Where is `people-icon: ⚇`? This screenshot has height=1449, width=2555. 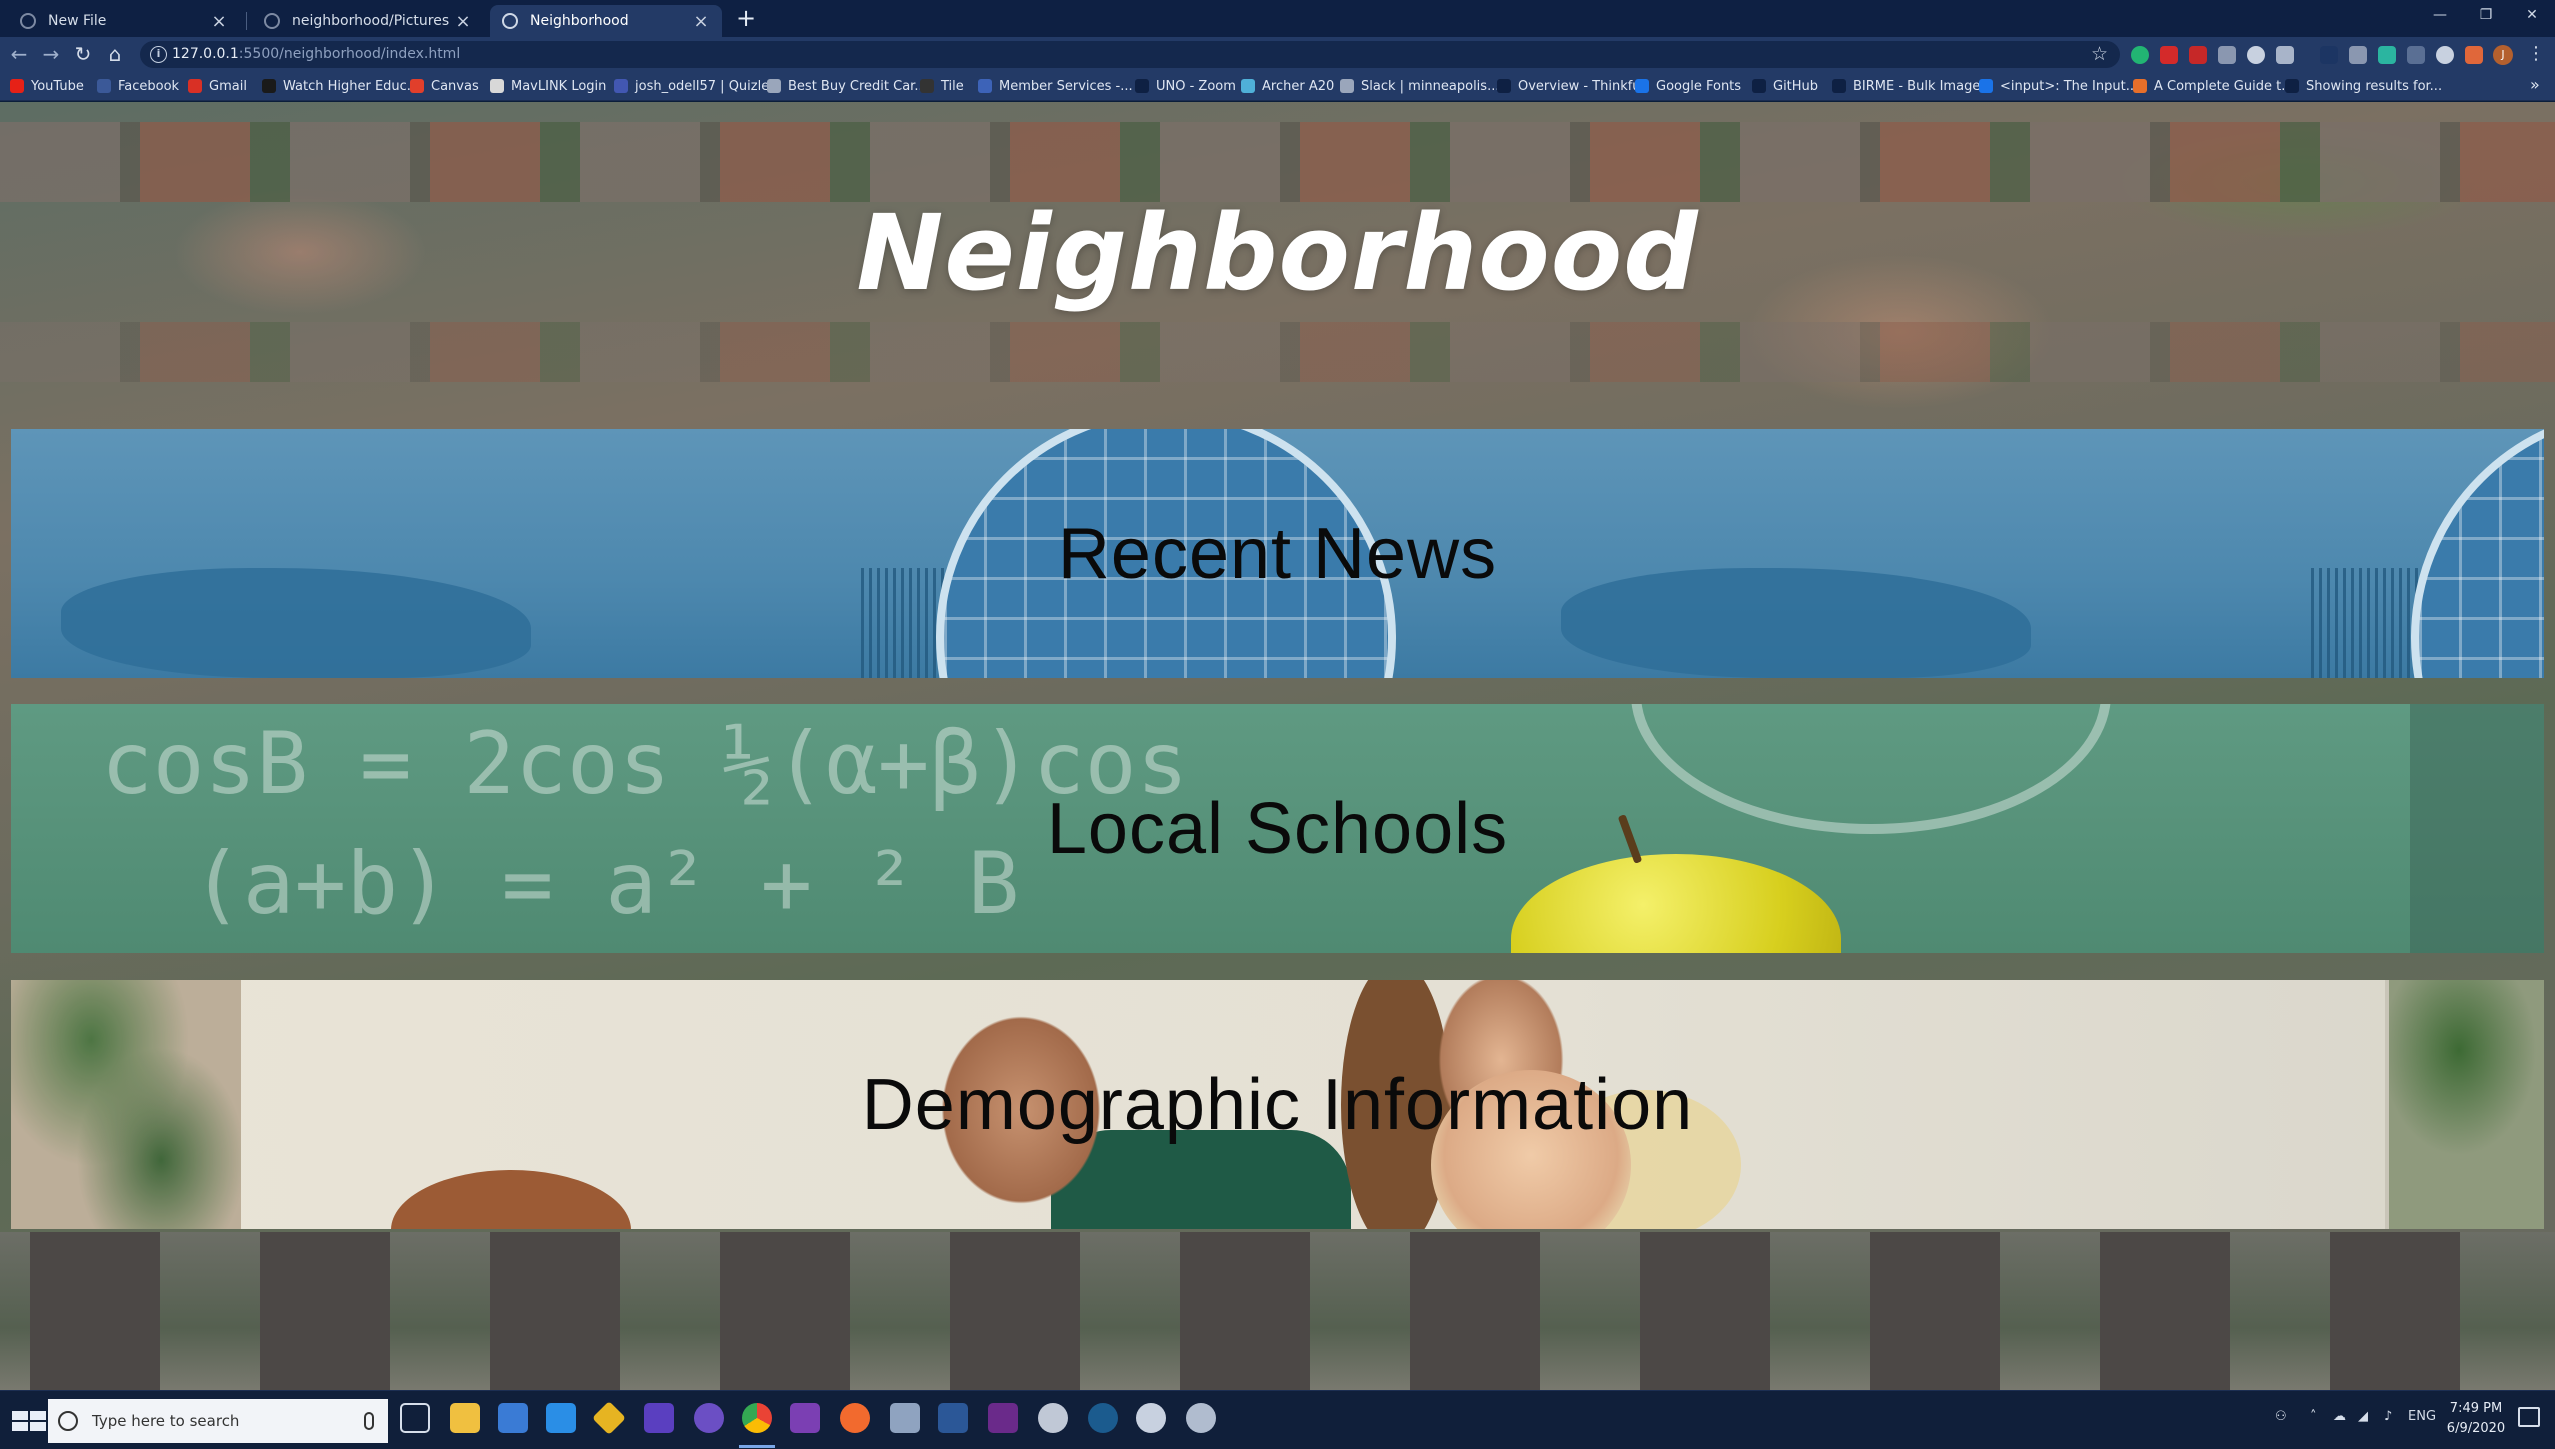 people-icon: ⚇ is located at coordinates (2281, 1416).